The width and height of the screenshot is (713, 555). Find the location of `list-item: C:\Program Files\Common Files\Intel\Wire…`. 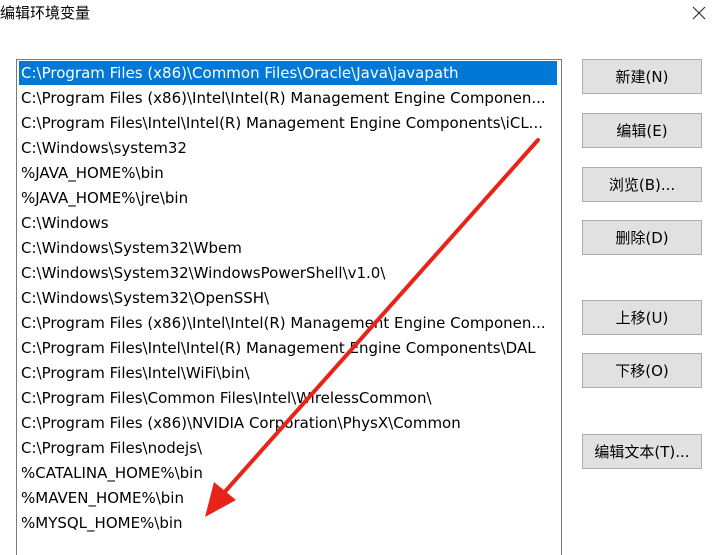

list-item: C:\Program Files\Common Files\Intel\Wire… is located at coordinates (288, 398).